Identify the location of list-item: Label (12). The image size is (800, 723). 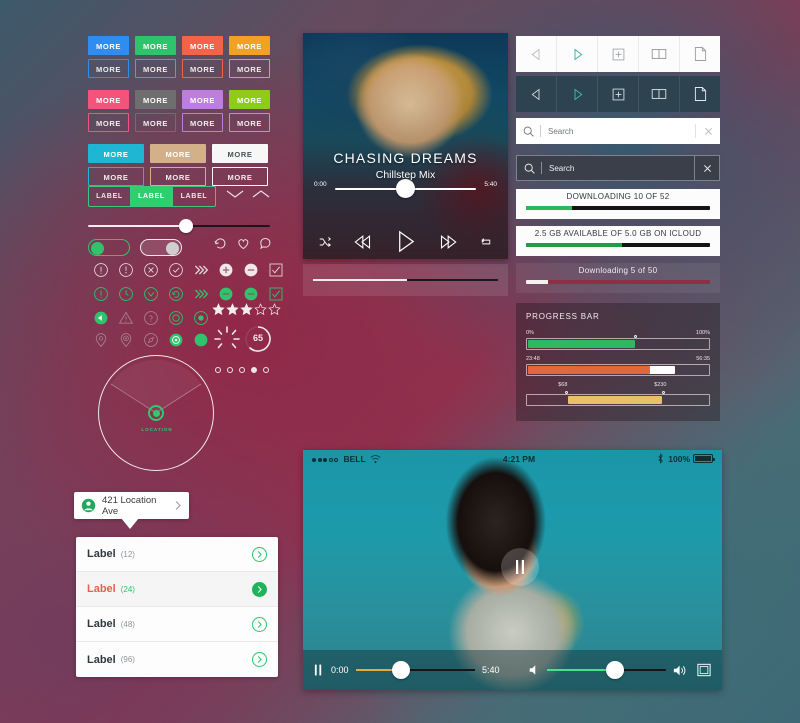
(177, 554).